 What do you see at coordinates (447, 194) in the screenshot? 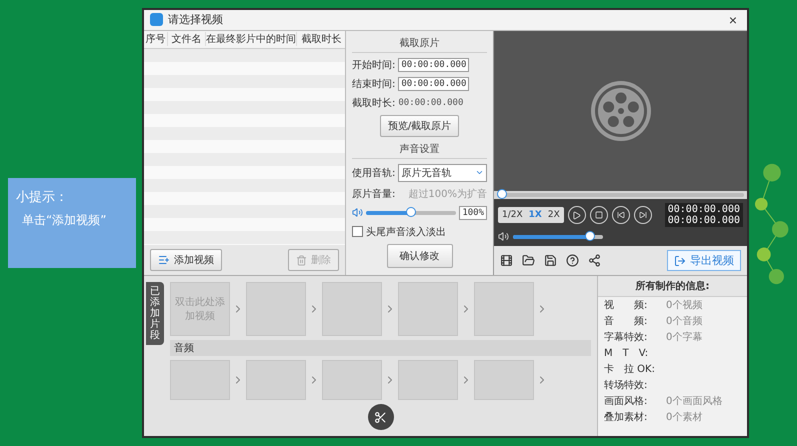
I see `volume-hint: 超过100%为扩音` at bounding box center [447, 194].